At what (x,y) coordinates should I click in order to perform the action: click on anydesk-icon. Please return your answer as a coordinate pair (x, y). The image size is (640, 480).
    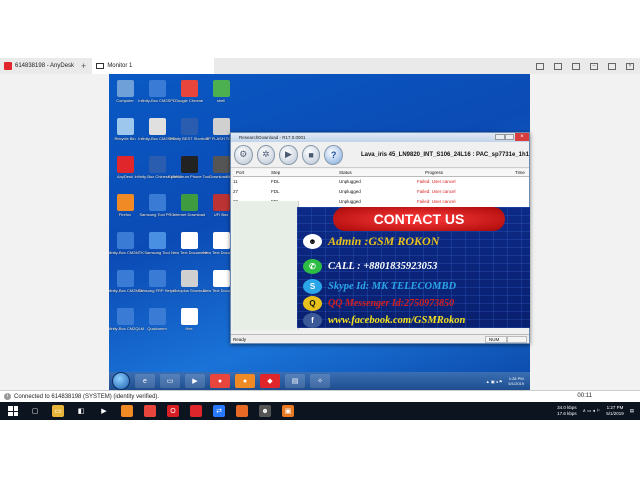
    Looking at the image, I should click on (196, 411).